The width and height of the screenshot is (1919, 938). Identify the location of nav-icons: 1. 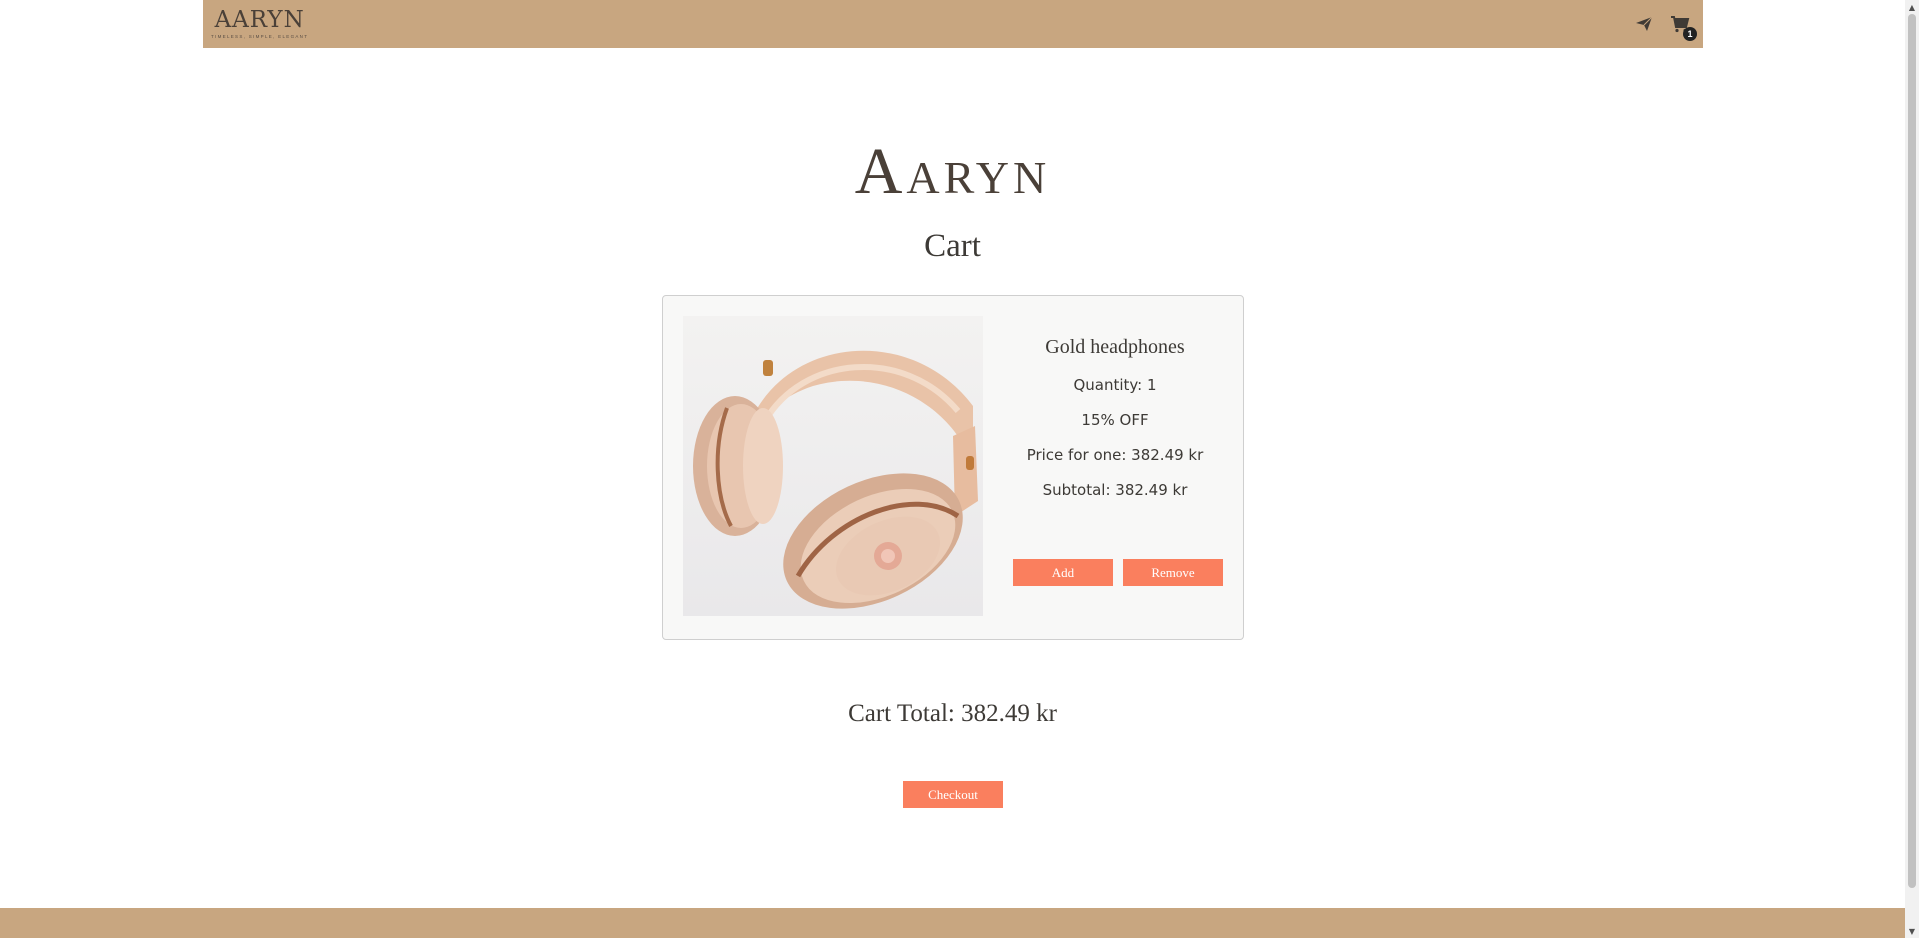
(1665, 27).